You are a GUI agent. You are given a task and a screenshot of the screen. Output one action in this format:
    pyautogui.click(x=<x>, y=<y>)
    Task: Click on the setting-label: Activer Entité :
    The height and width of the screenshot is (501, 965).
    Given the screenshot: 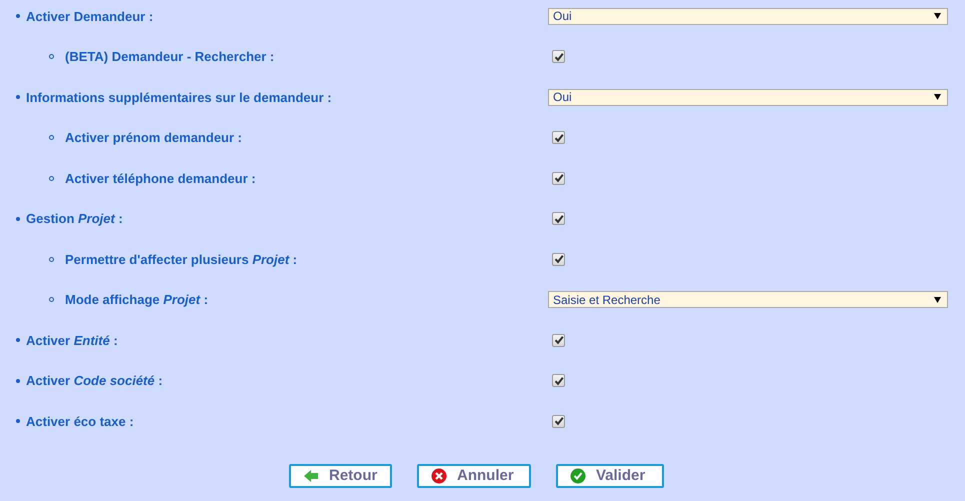 What is the action you would take?
    pyautogui.click(x=72, y=340)
    